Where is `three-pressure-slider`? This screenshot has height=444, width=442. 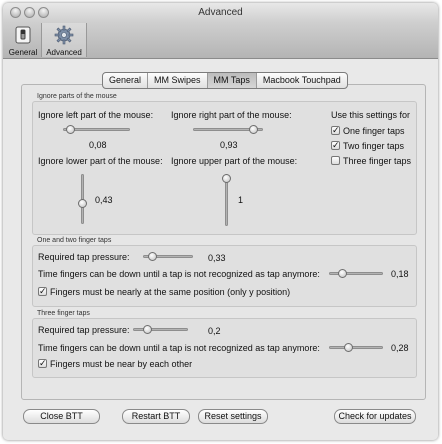
three-pressure-slider is located at coordinates (160, 329).